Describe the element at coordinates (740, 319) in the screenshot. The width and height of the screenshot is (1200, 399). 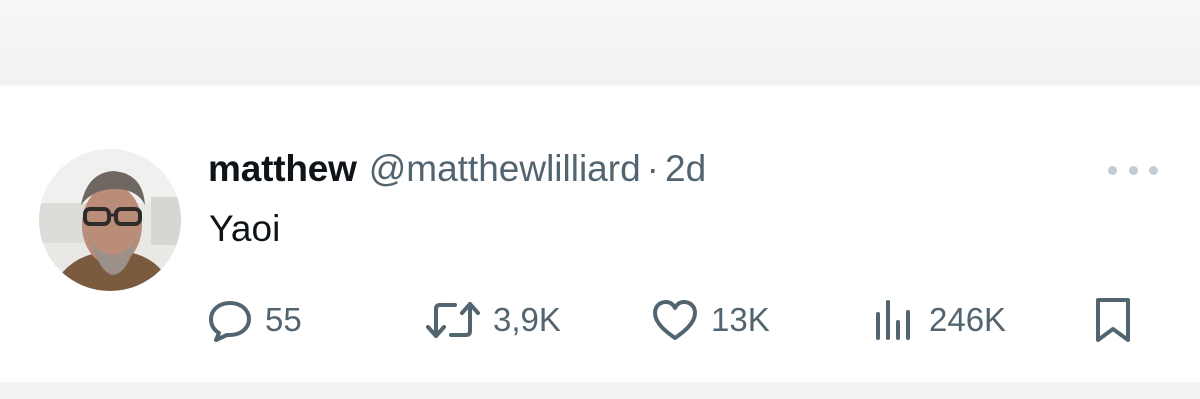
I see `like-count: 13K` at that location.